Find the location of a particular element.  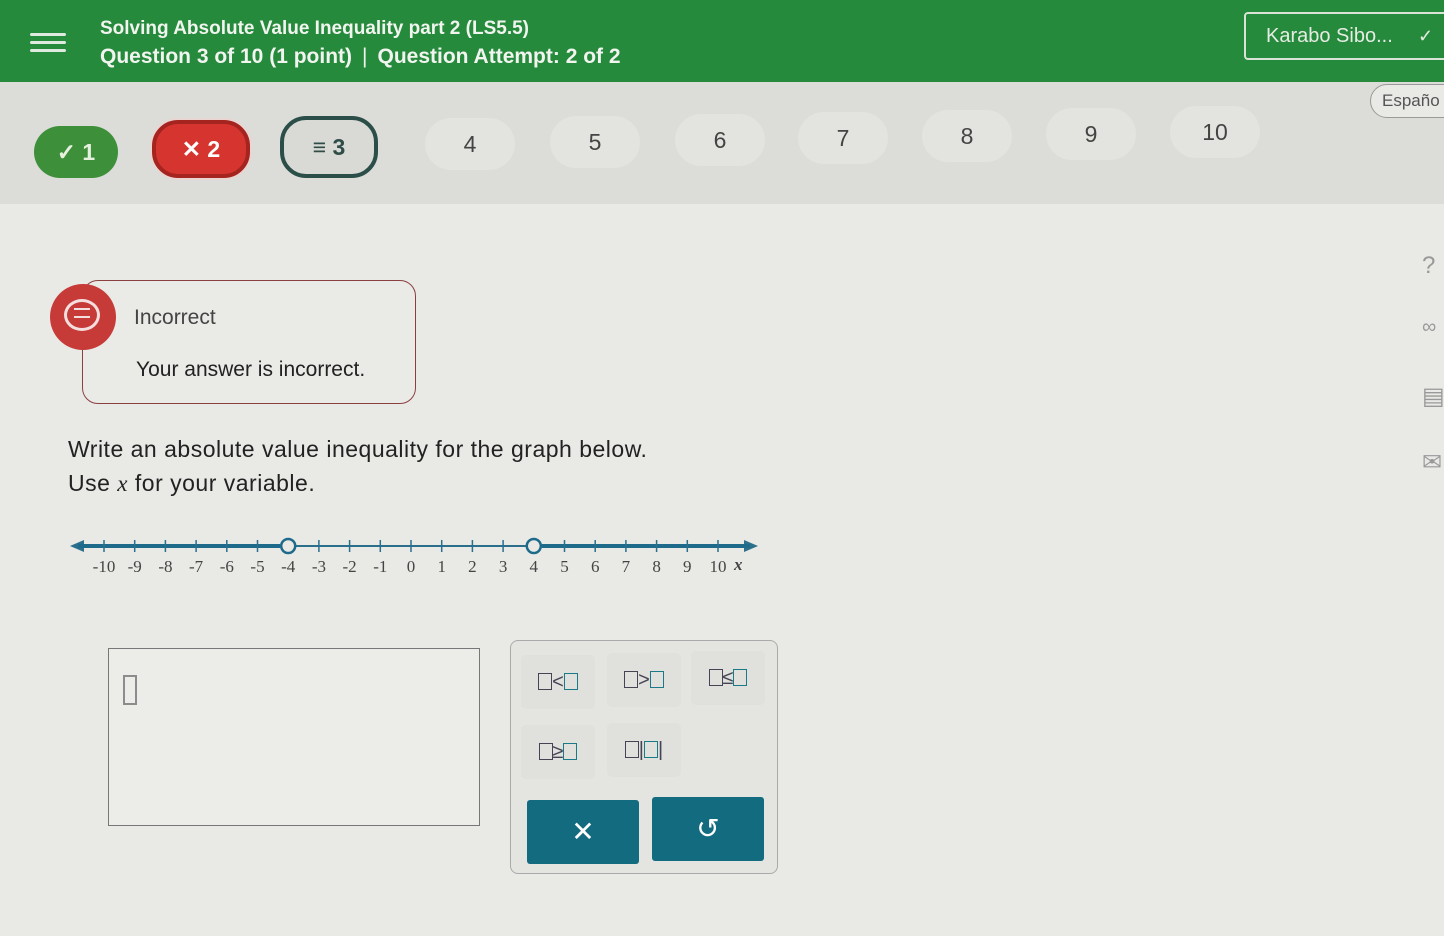

abs-bar-right: | is located at coordinates (661, 750).